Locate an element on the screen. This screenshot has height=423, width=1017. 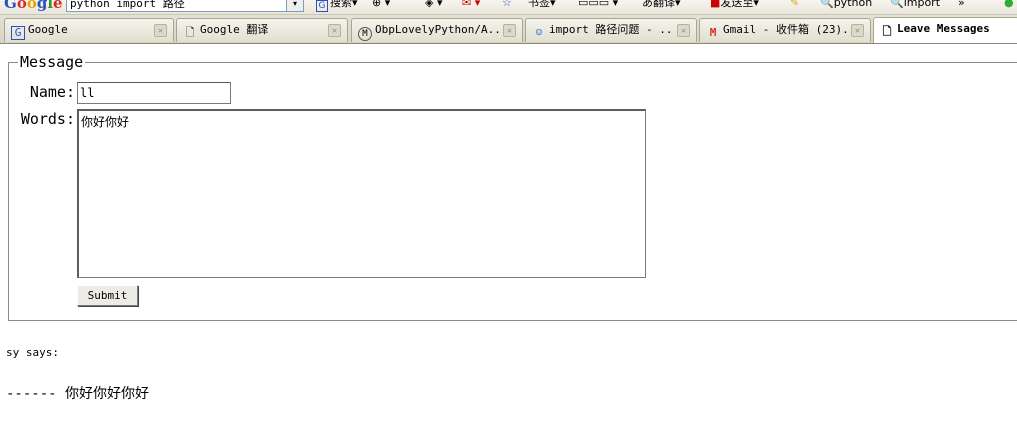
toolbar-bookmarks-label: 书签 is located at coordinates (539, 4).